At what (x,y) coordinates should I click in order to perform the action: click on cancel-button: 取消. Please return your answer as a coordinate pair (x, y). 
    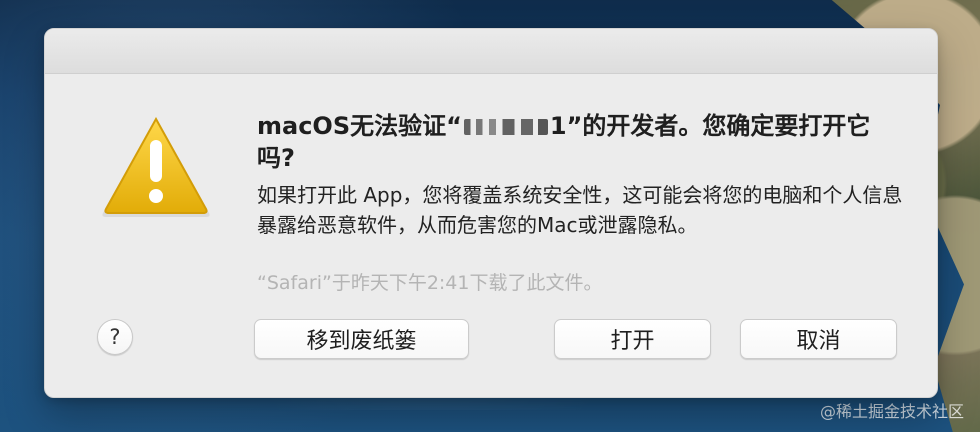
    Looking at the image, I should click on (818, 339).